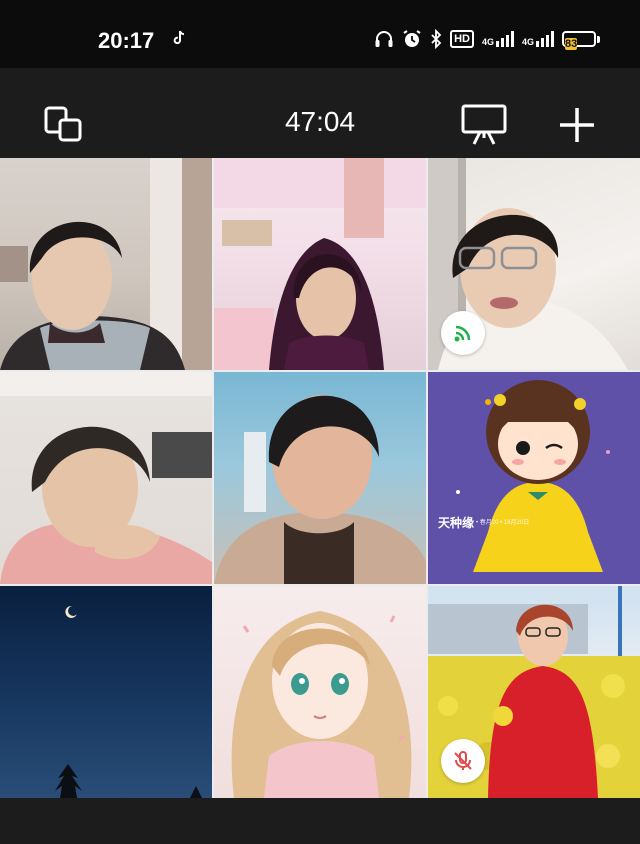 This screenshot has width=640, height=844. I want to click on screen-share-icon, so click(484, 127).